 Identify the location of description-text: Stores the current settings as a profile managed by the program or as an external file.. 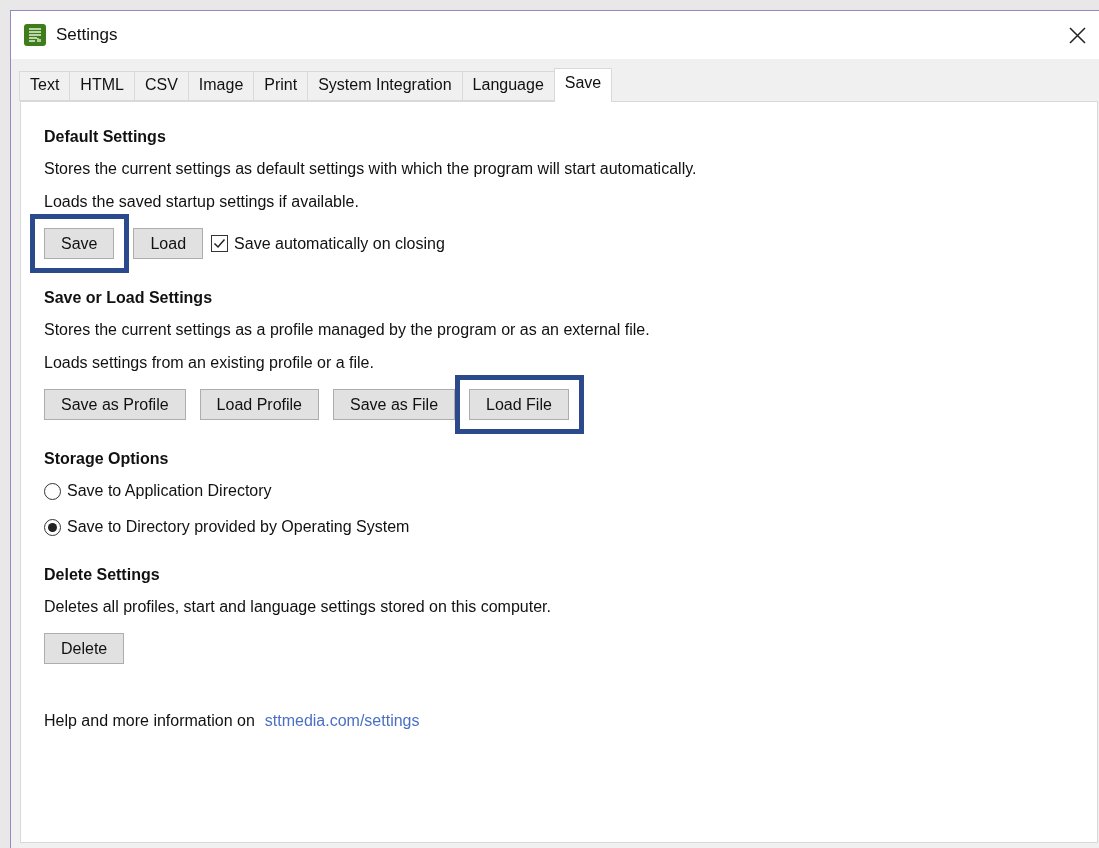
(347, 330).